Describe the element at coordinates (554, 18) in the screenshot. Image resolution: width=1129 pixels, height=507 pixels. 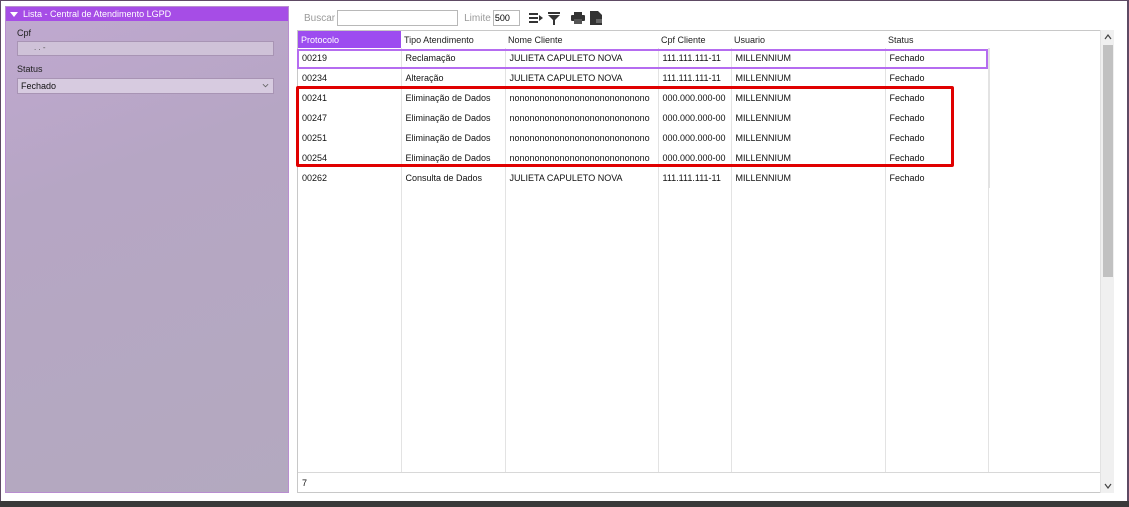
I see `filter-icon` at that location.